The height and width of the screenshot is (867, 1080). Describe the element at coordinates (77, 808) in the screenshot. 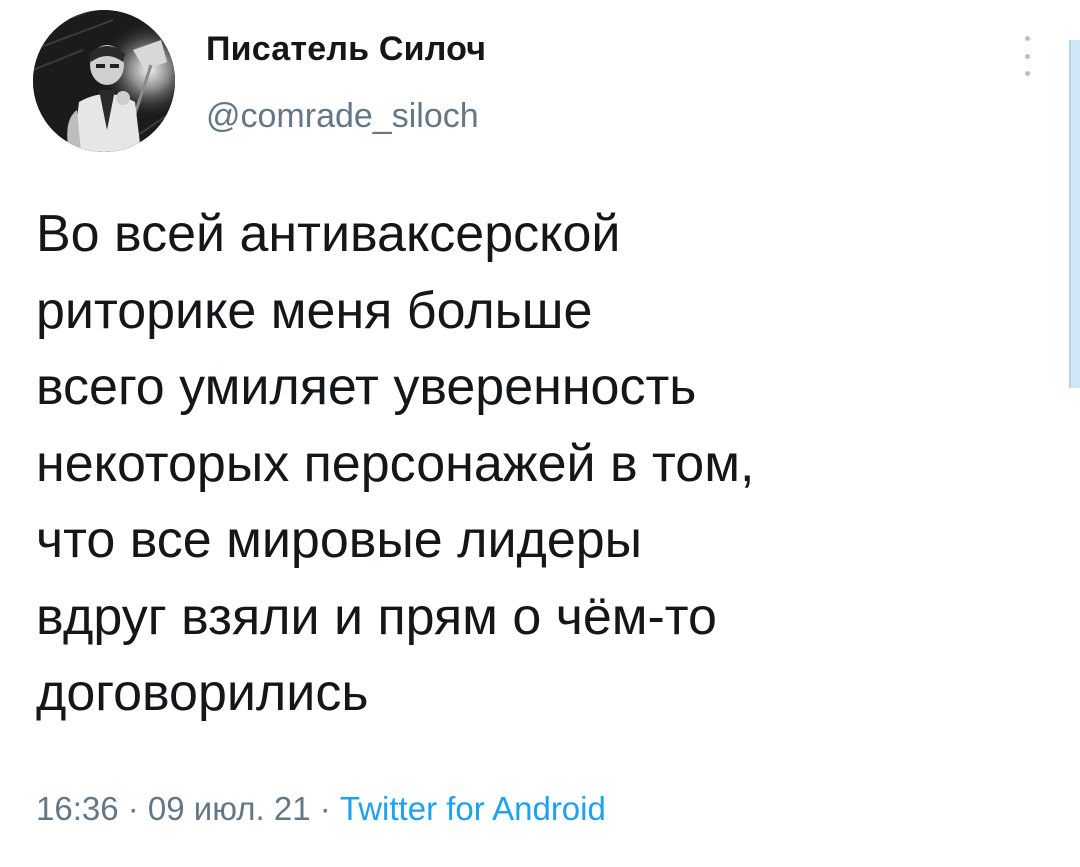

I see `tweet-time: 16:36` at that location.